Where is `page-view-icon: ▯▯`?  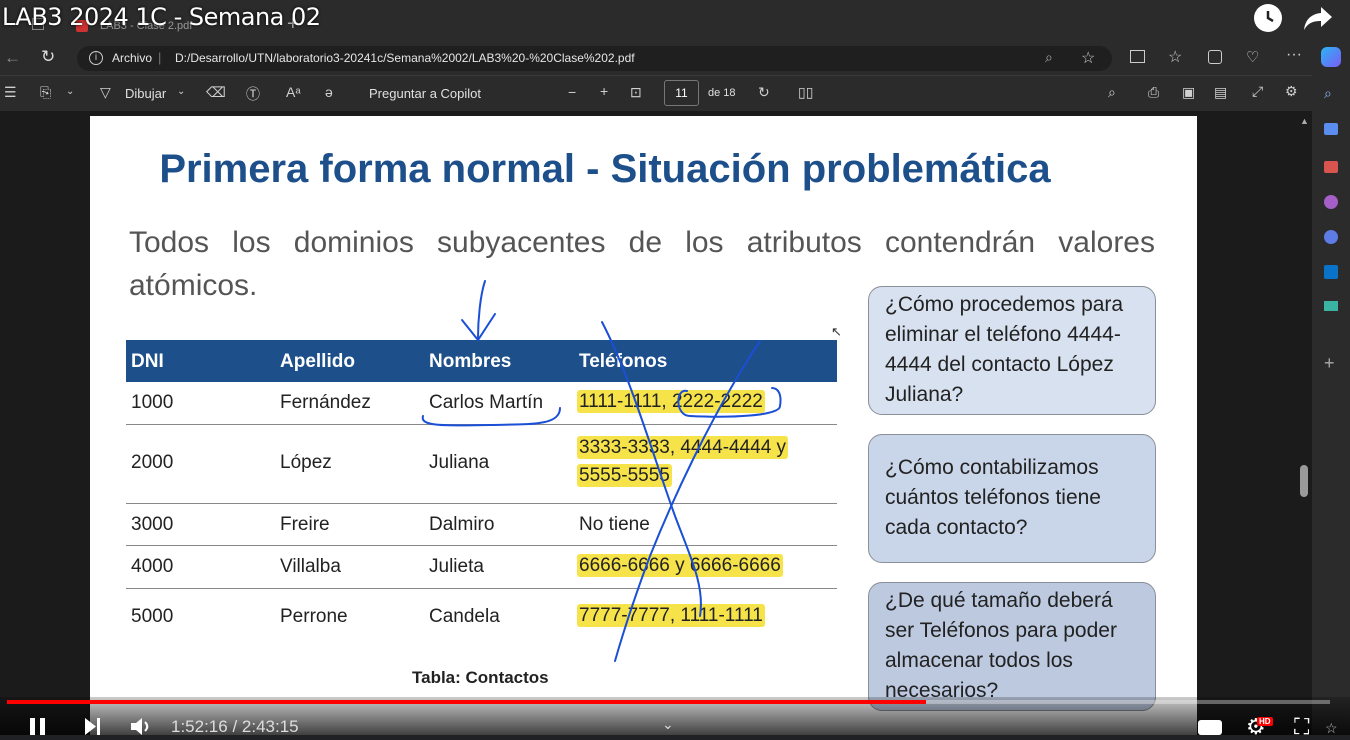 page-view-icon: ▯▯ is located at coordinates (805, 92).